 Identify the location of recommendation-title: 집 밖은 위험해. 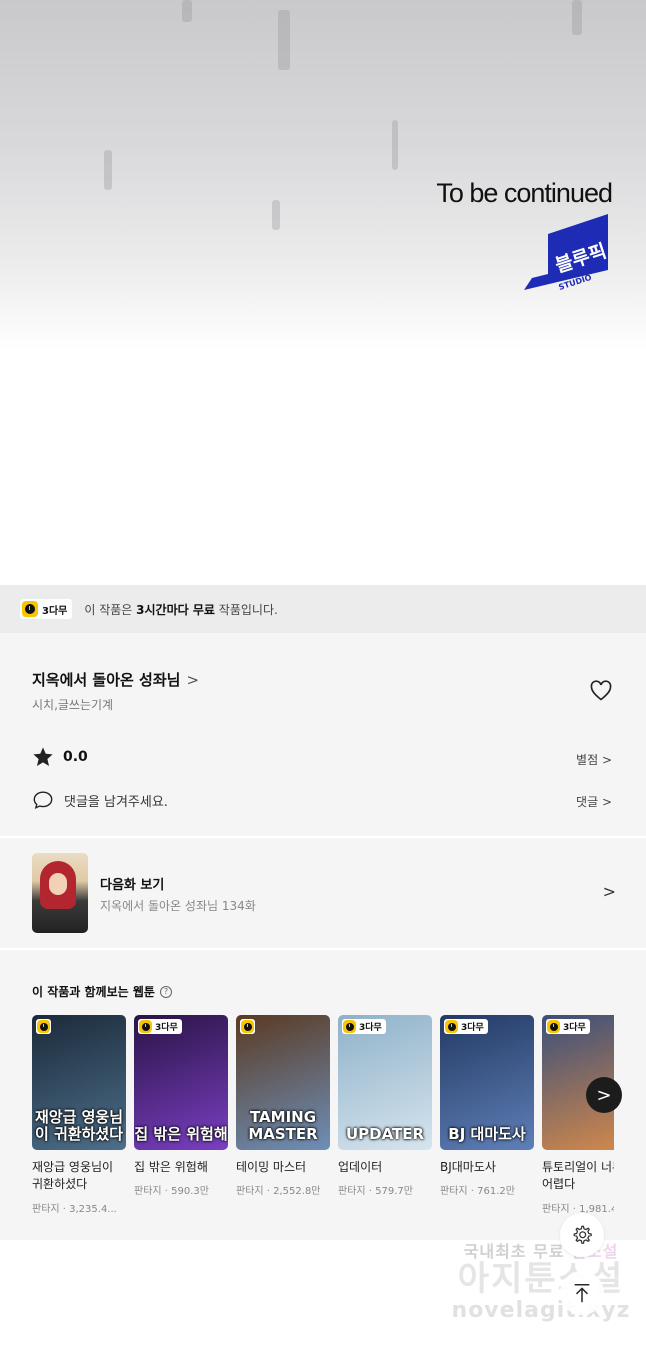
(171, 1167).